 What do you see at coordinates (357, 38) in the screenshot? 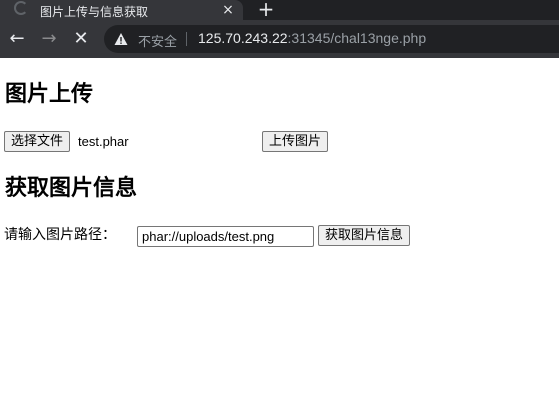
I see `url-path: :31345/chal13nge.php` at bounding box center [357, 38].